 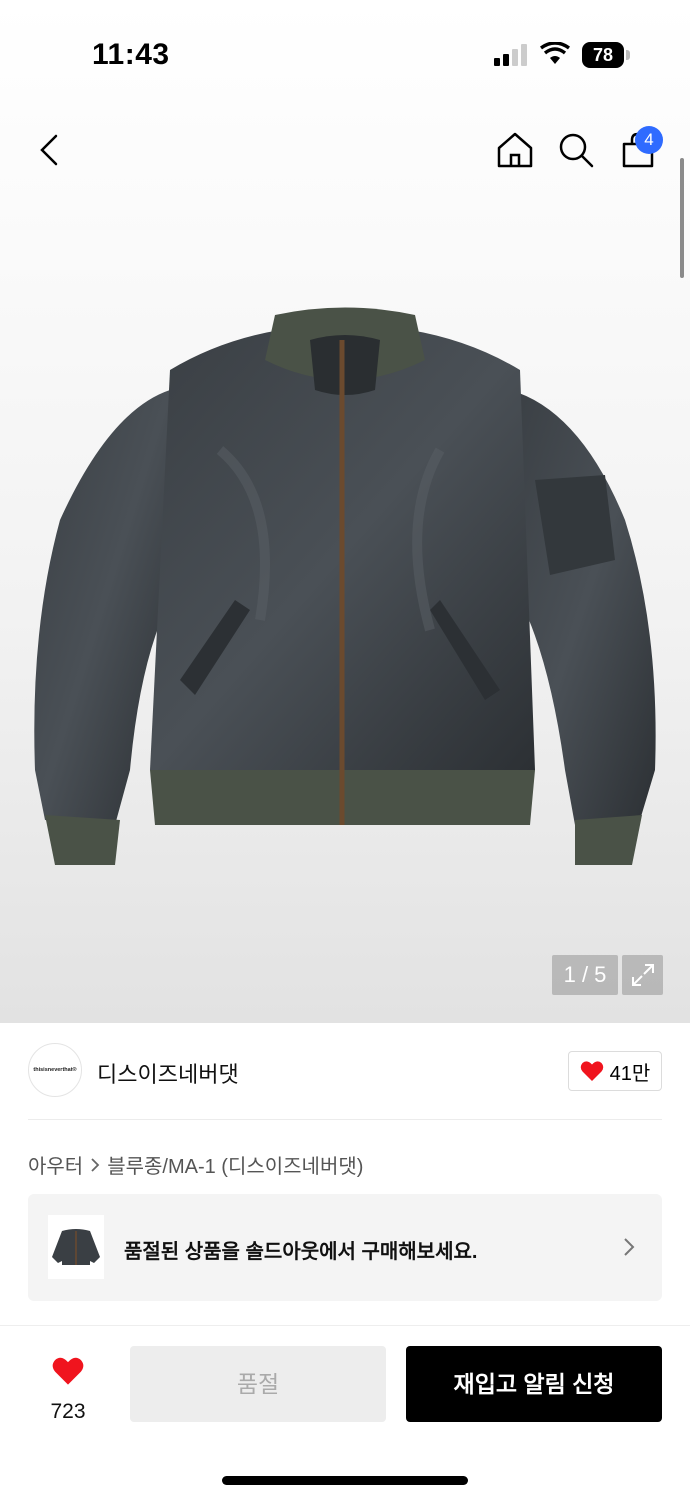 I want to click on status-bar: 11:43 78, so click(x=345, y=55).